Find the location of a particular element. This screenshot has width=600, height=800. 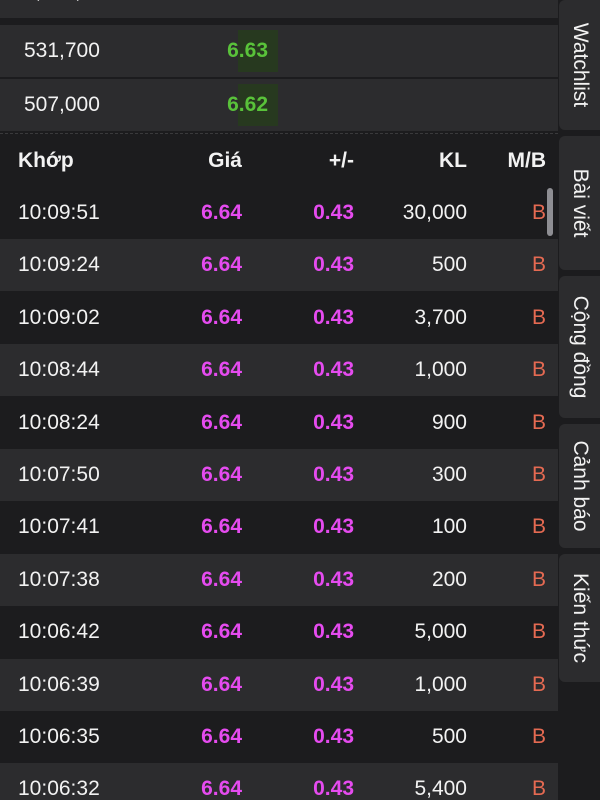

trade-volume: 3,700 is located at coordinates (440, 317).